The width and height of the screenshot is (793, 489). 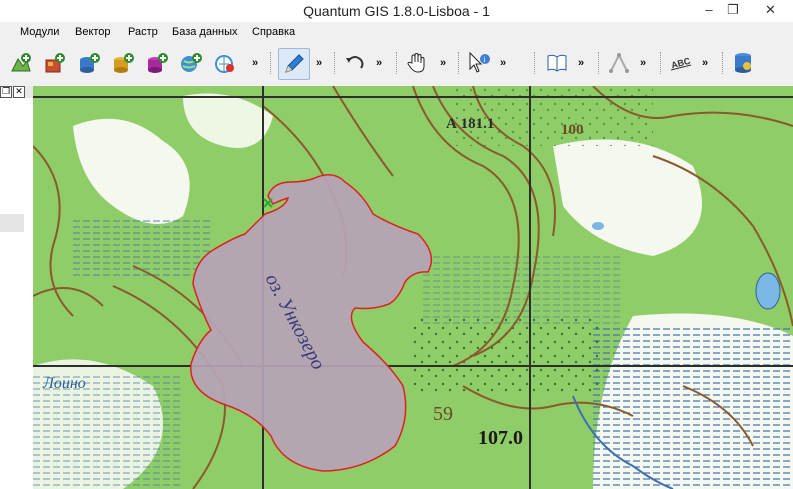 What do you see at coordinates (379, 63) in the screenshot?
I see `toolbar-overflow-3: »` at bounding box center [379, 63].